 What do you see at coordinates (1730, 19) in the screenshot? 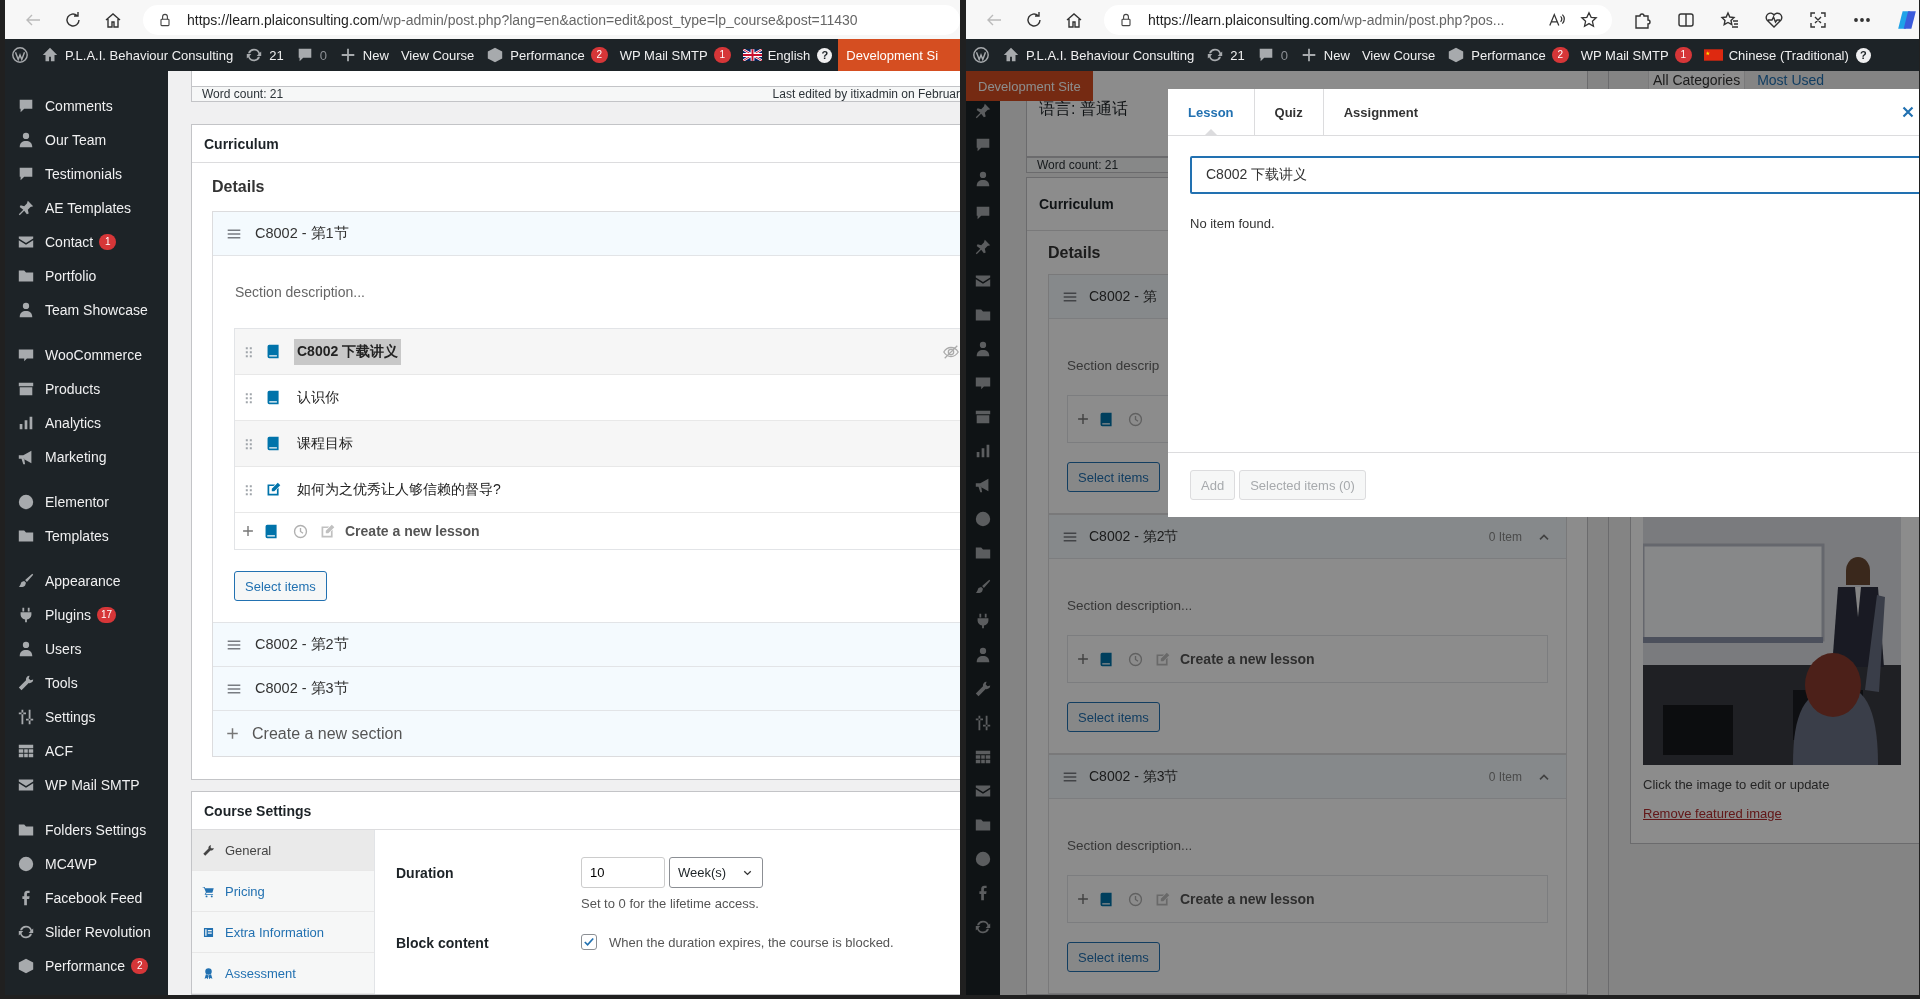
I see `favorites-icon` at bounding box center [1730, 19].